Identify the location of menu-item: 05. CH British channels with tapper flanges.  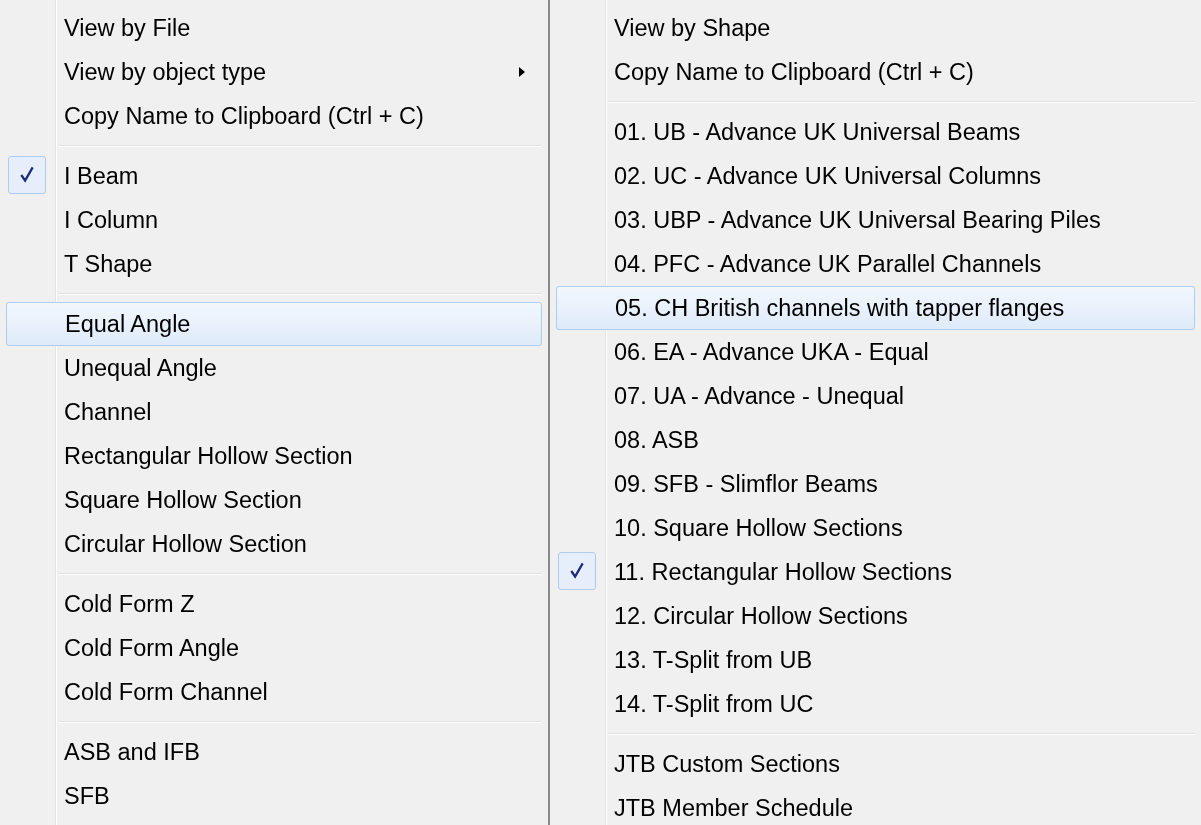
(875, 308).